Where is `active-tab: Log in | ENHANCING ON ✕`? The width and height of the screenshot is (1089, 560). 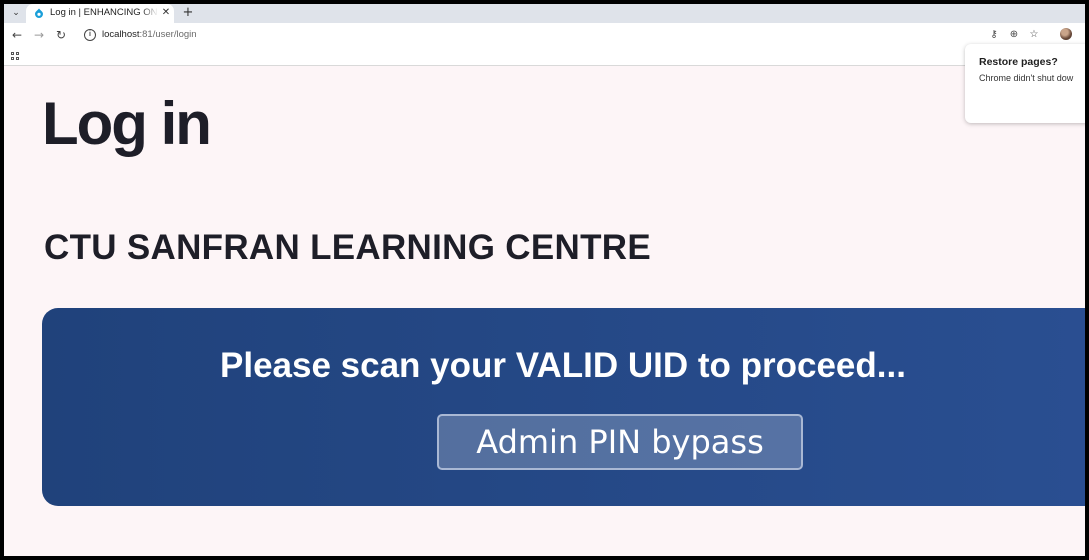
active-tab: Log in | ENHANCING ON ✕ is located at coordinates (100, 13).